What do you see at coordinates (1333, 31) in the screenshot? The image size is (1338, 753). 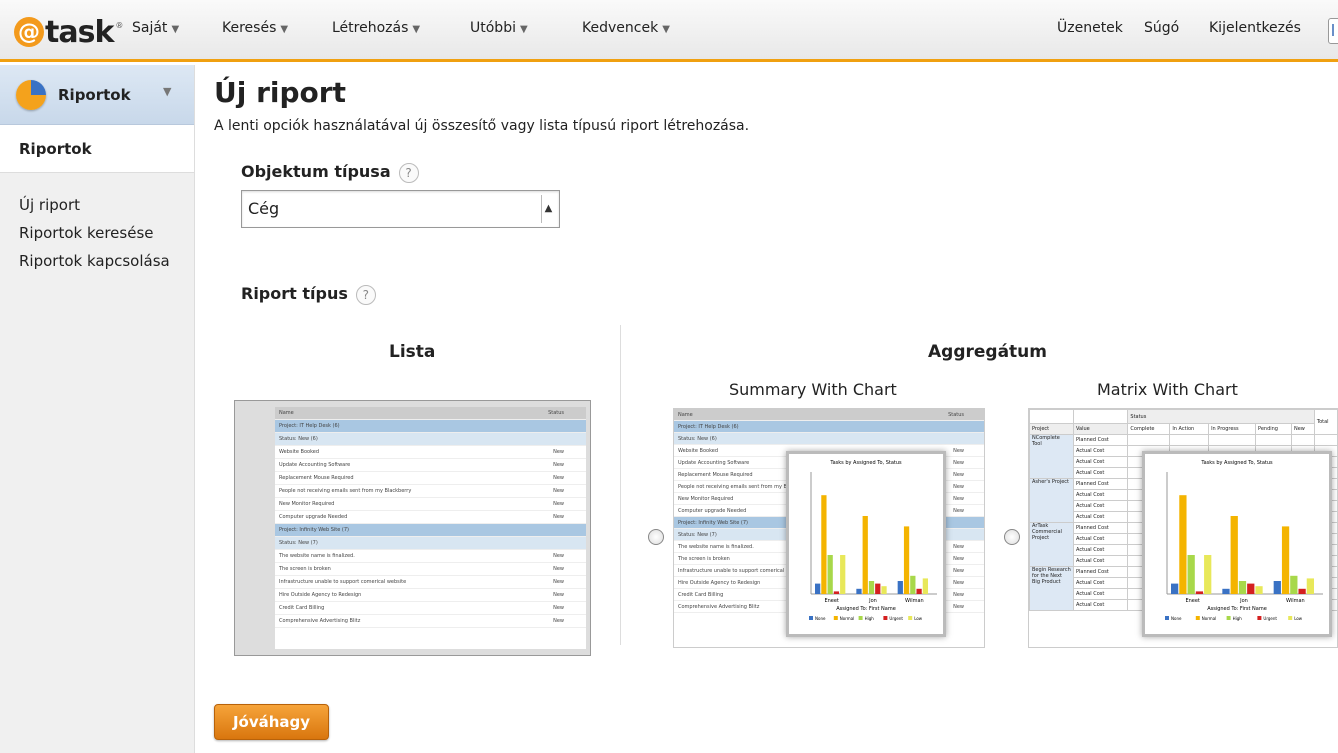 I see `calendar-icon` at bounding box center [1333, 31].